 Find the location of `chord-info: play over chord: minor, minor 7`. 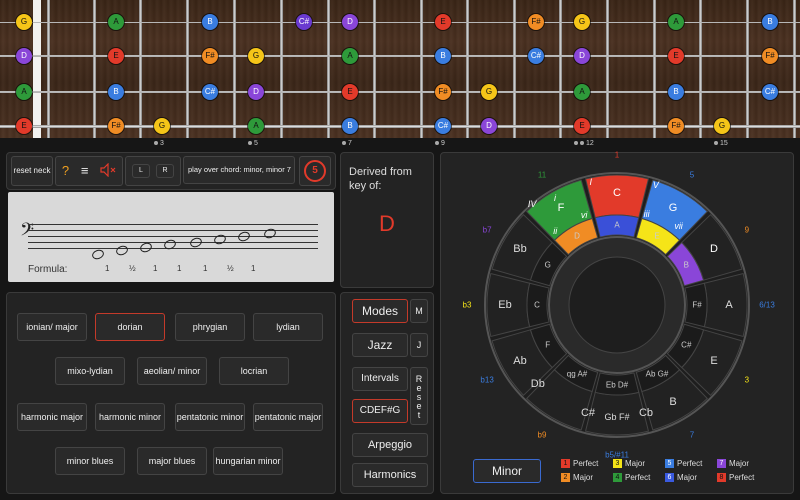

chord-info: play over chord: minor, minor 7 is located at coordinates (239, 170).